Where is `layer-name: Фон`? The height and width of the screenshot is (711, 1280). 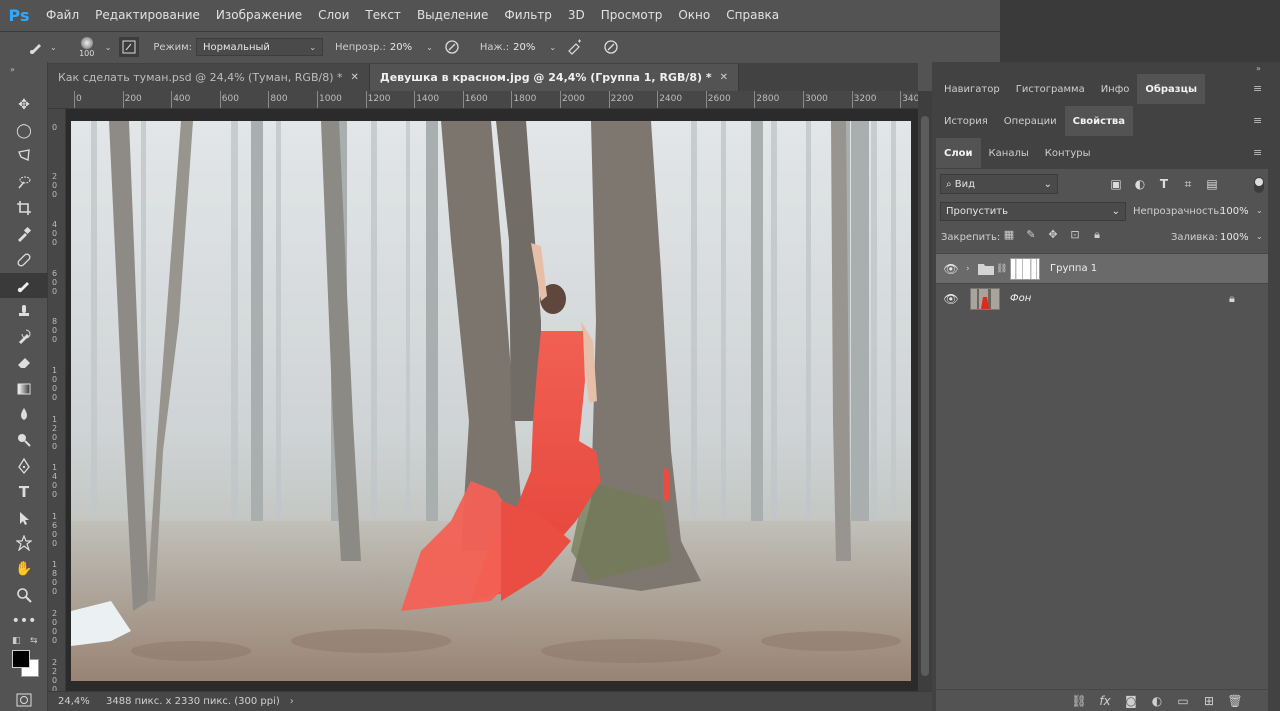 layer-name: Фон is located at coordinates (1020, 298).